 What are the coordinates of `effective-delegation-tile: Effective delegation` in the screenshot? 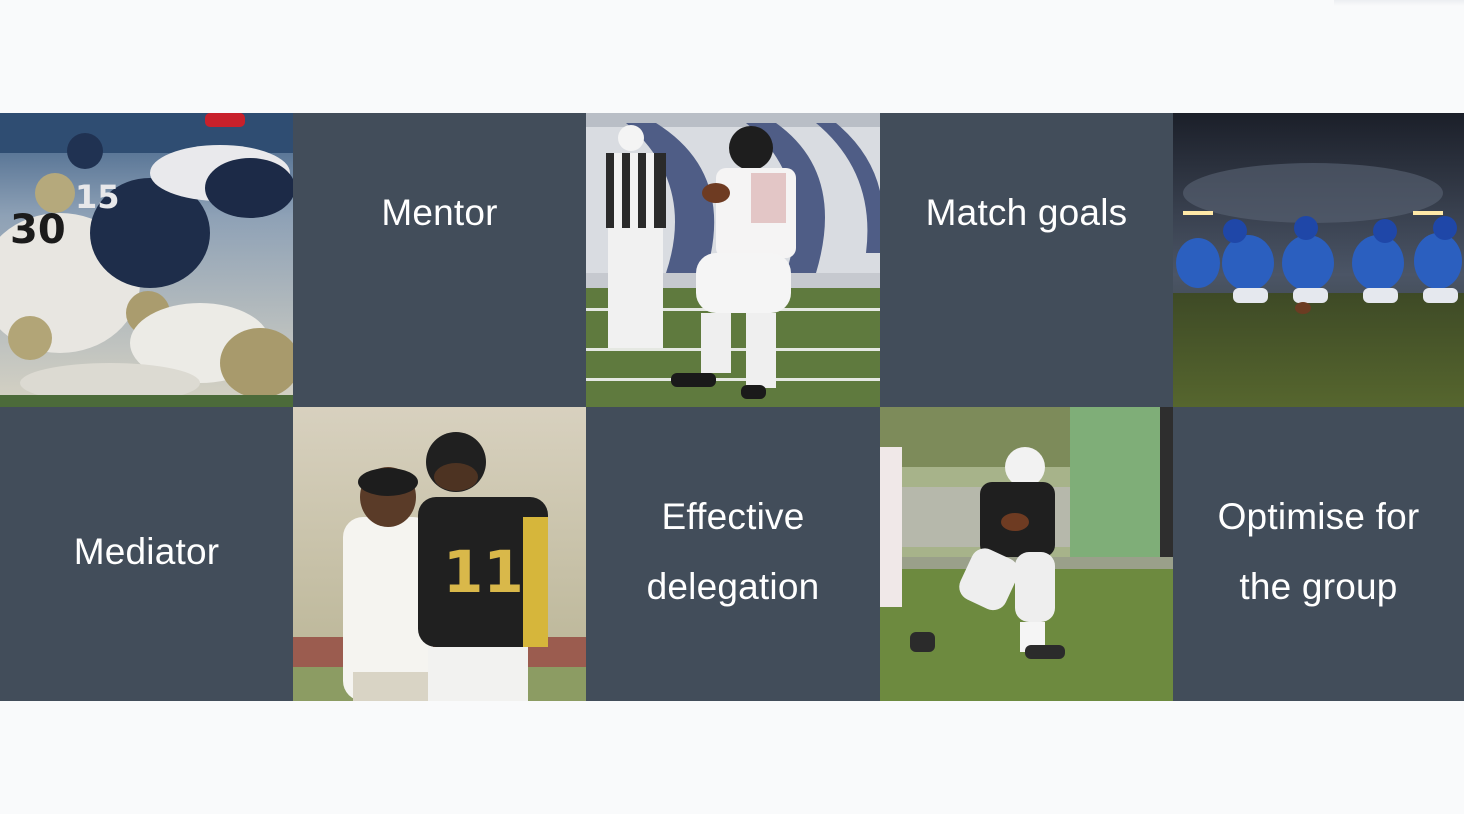 It's located at (733, 554).